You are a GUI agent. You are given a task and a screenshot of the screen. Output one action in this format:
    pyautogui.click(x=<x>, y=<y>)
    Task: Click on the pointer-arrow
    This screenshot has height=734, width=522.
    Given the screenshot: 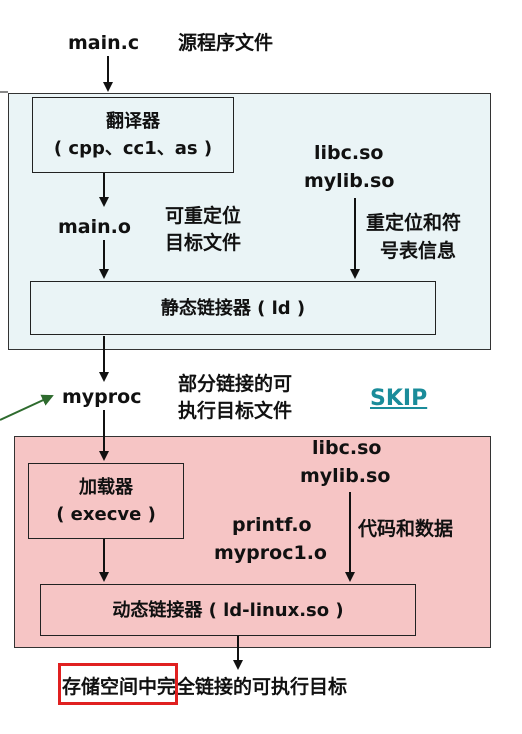 What is the action you would take?
    pyautogui.click(x=27, y=407)
    